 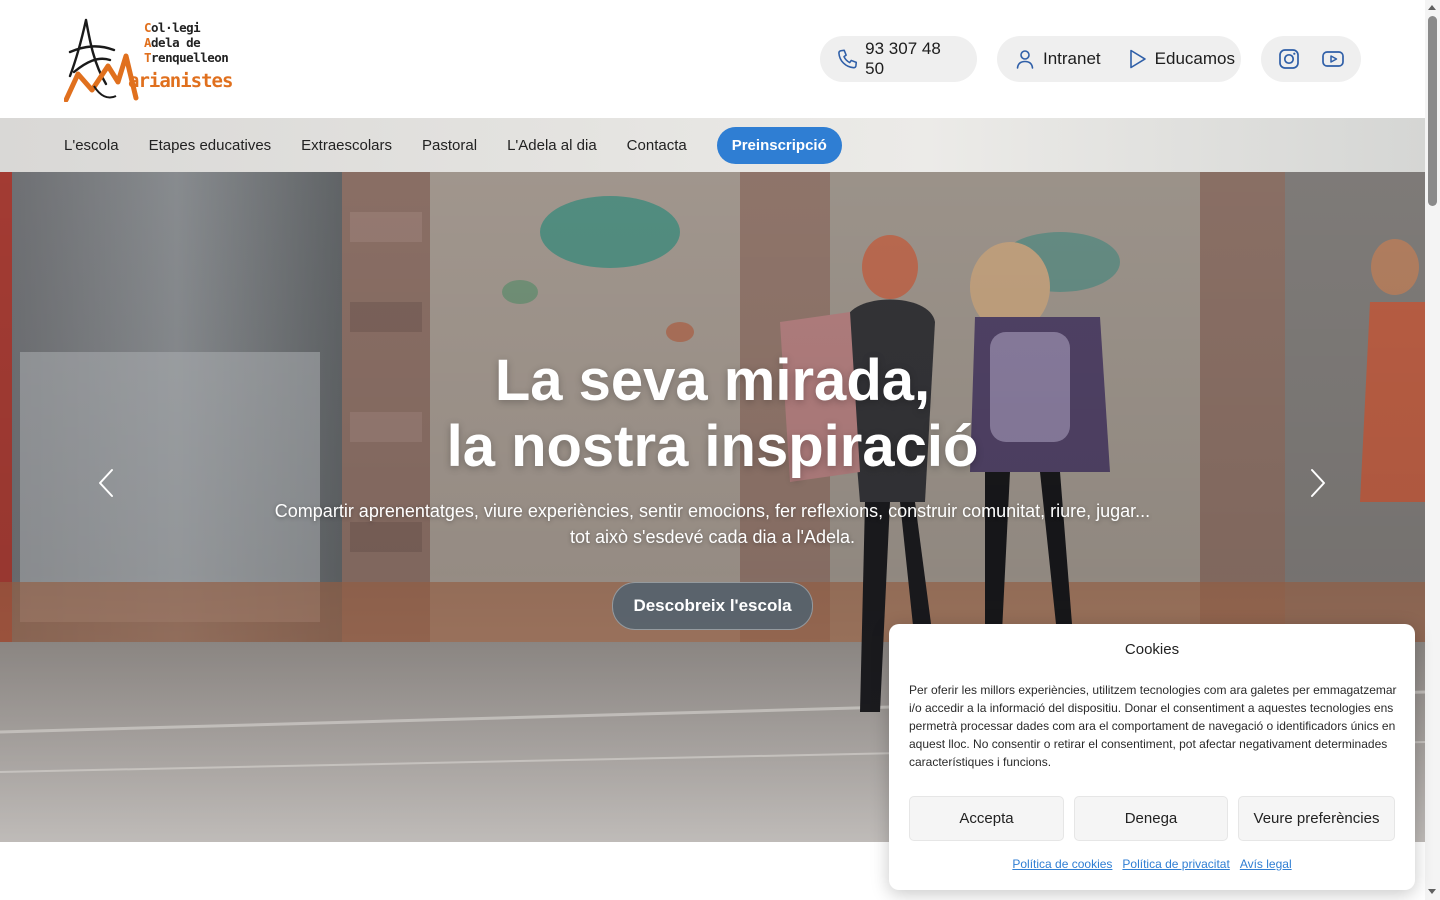 What do you see at coordinates (712, 606) in the screenshot?
I see `discover-school-button: Descobreix l'escola` at bounding box center [712, 606].